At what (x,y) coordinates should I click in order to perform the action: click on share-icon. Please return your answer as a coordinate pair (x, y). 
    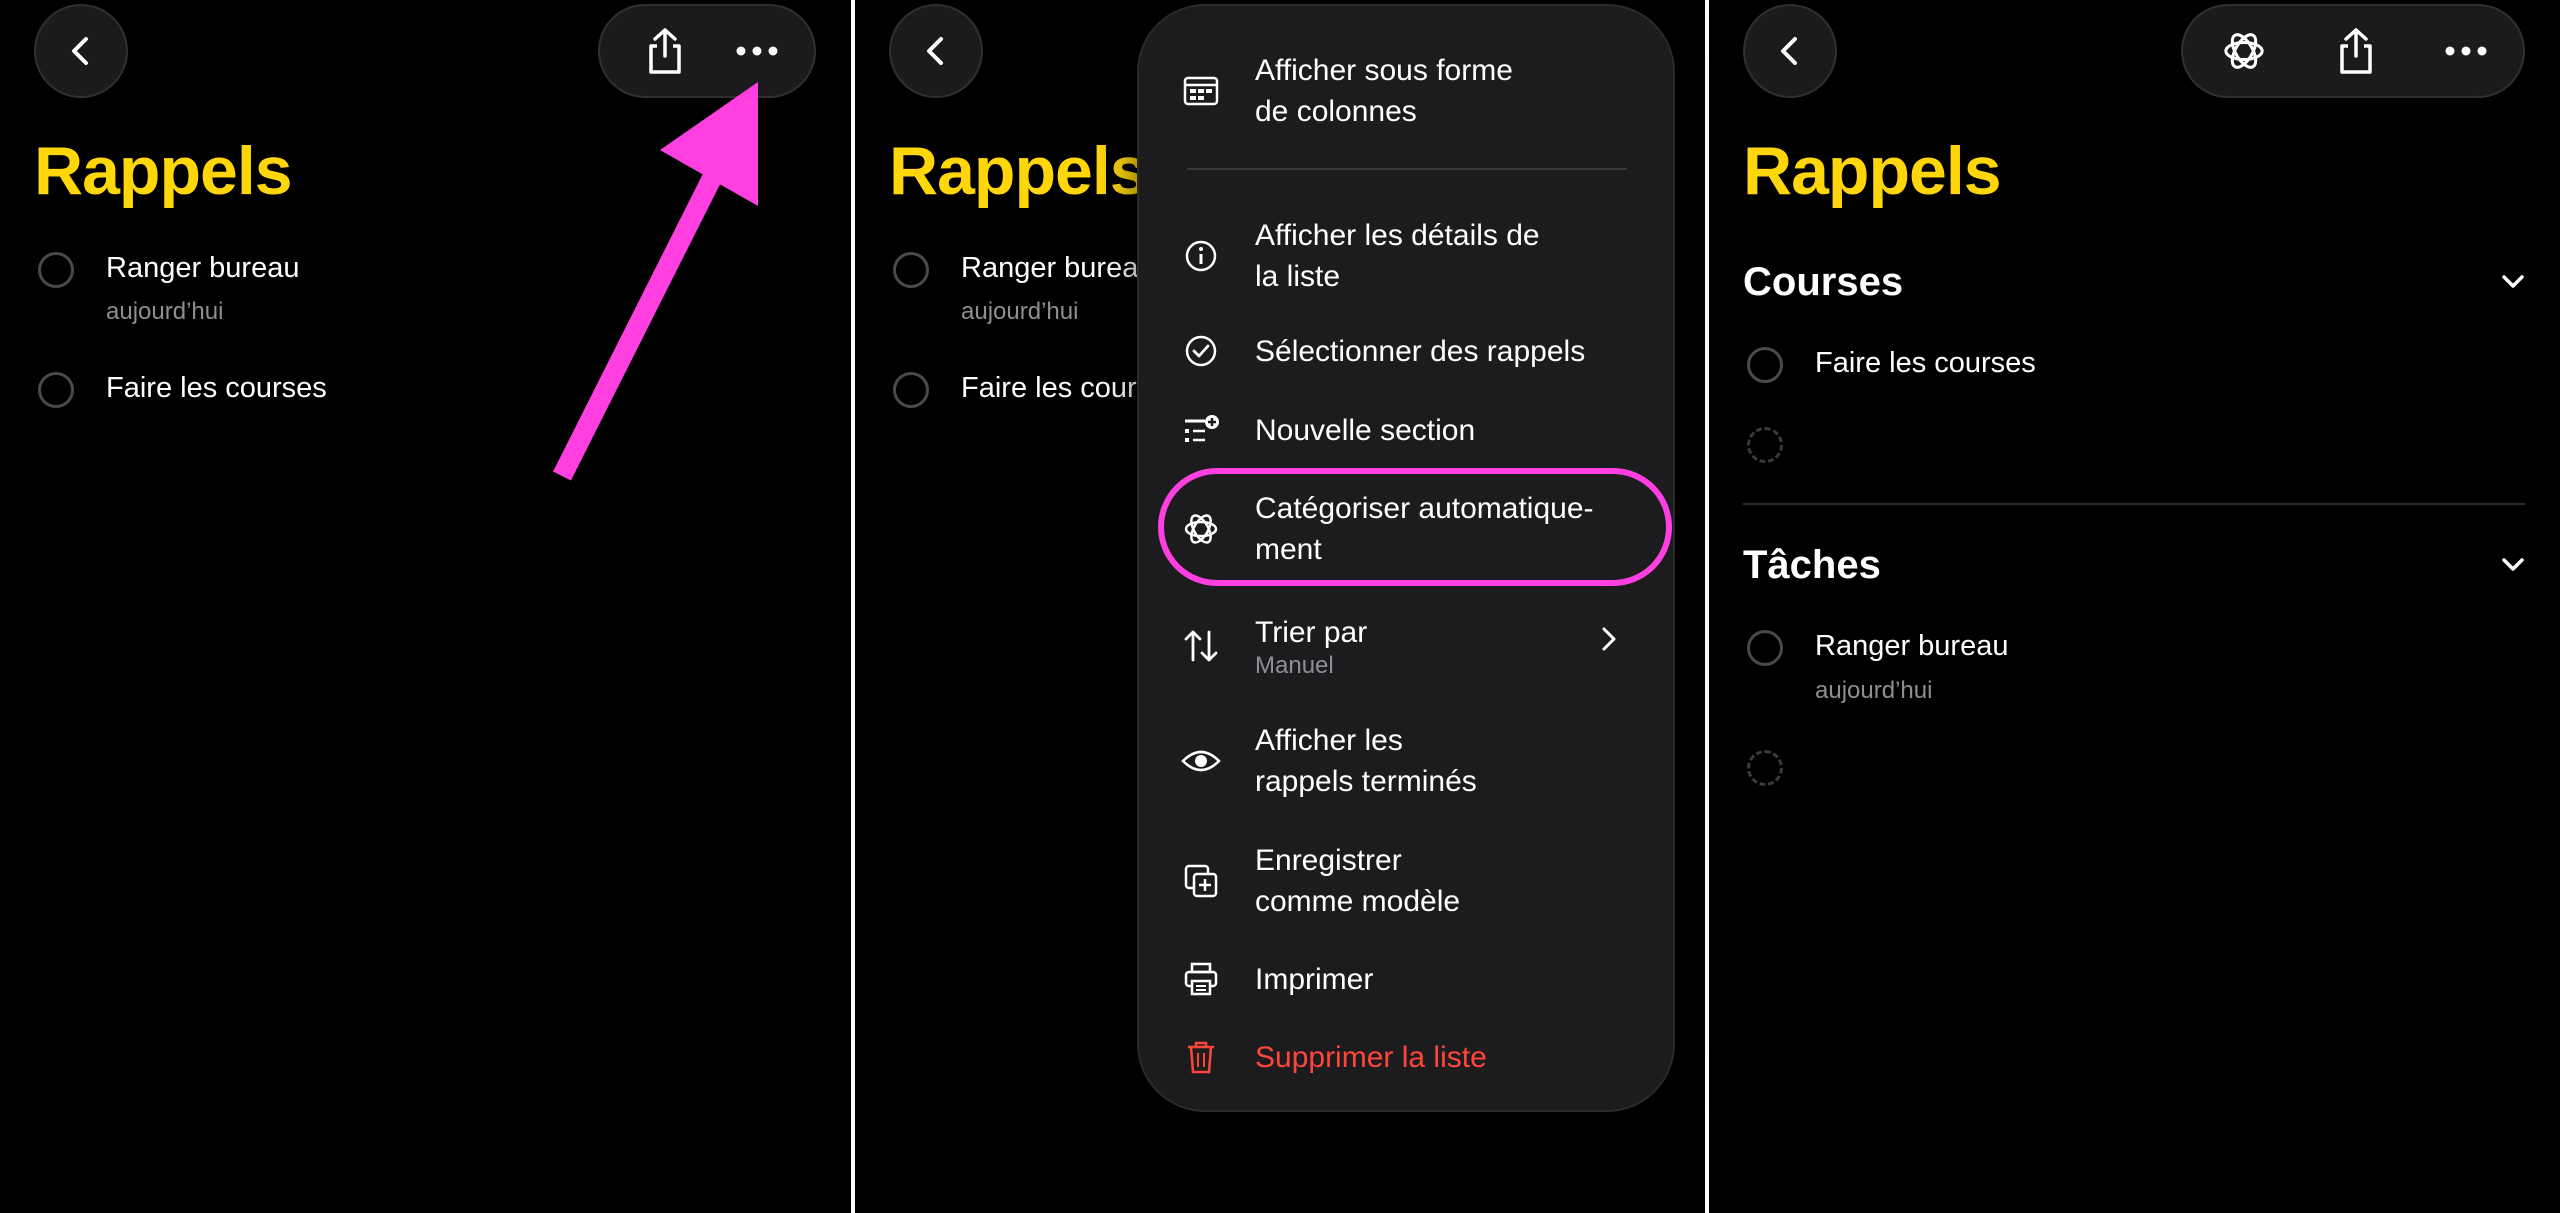
    Looking at the image, I should click on (2356, 51).